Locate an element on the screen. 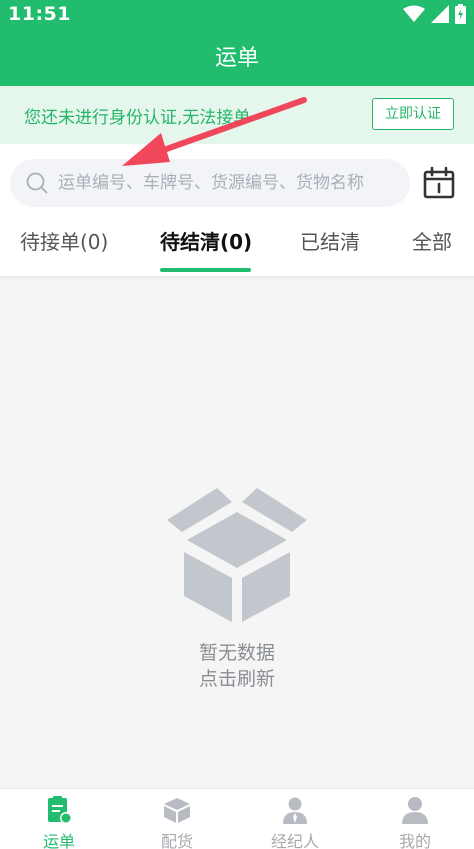 The height and width of the screenshot is (849, 474). nav-profile: 我的 is located at coordinates (415, 821).